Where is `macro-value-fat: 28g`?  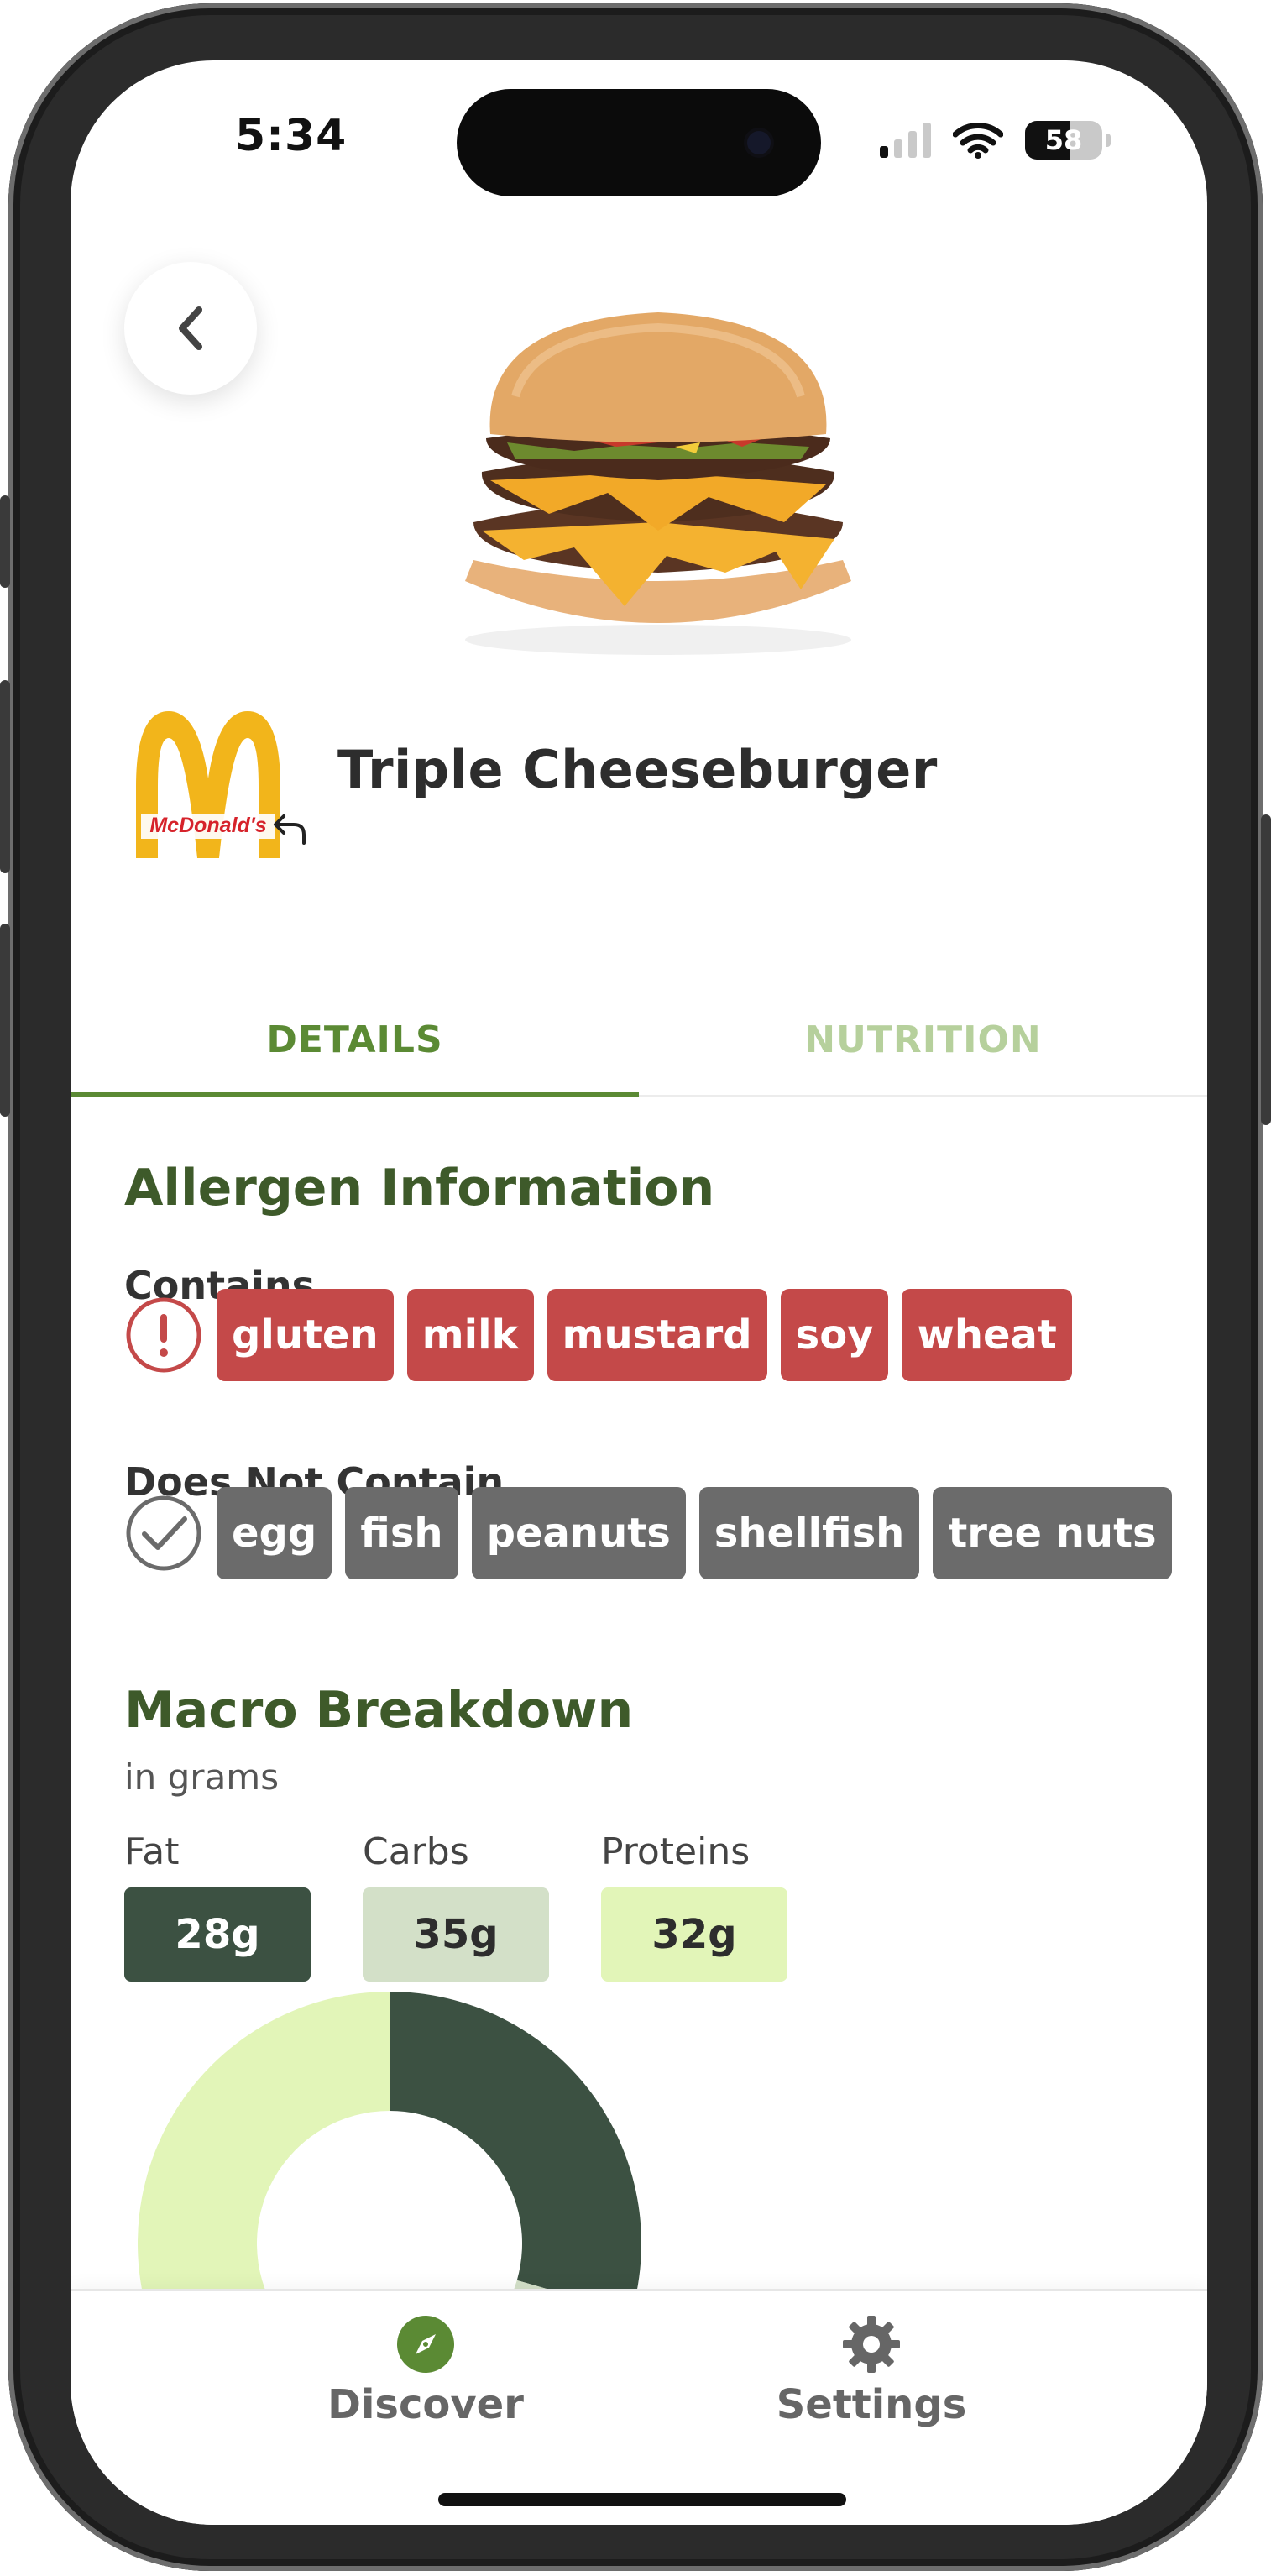
macro-value-fat: 28g is located at coordinates (217, 1934).